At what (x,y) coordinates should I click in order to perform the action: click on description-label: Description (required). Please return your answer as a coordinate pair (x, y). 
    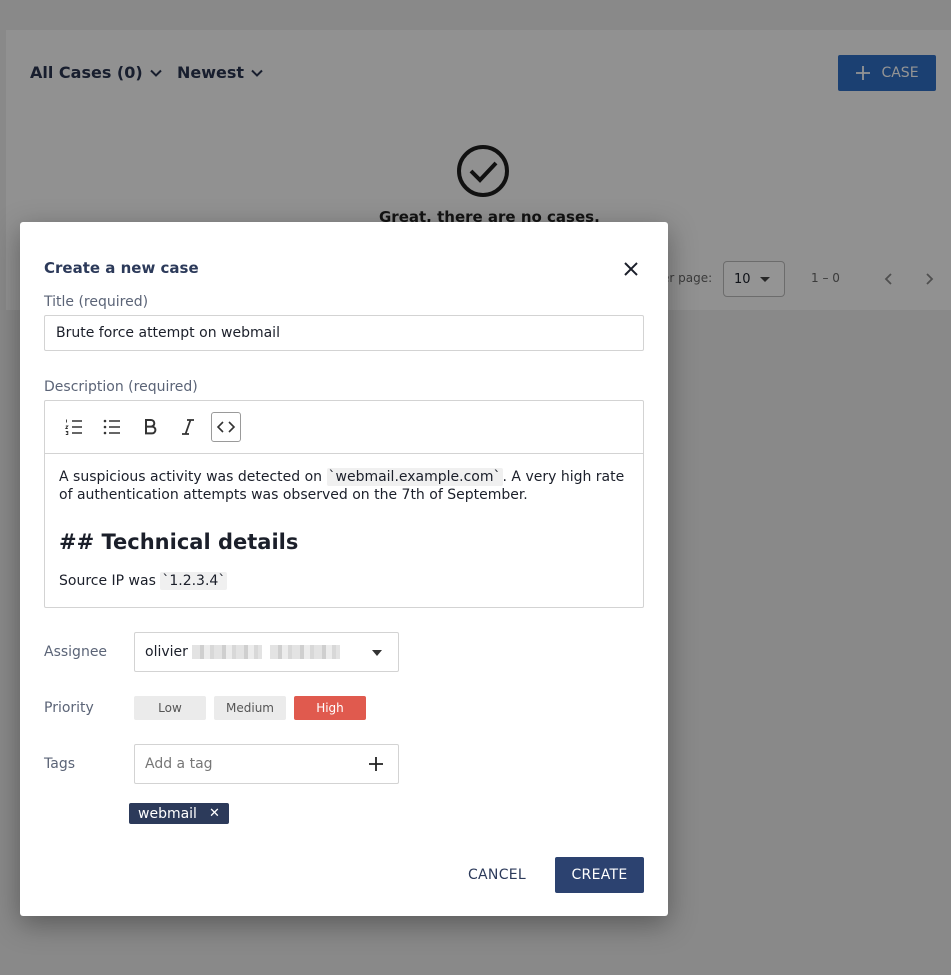
    Looking at the image, I should click on (121, 387).